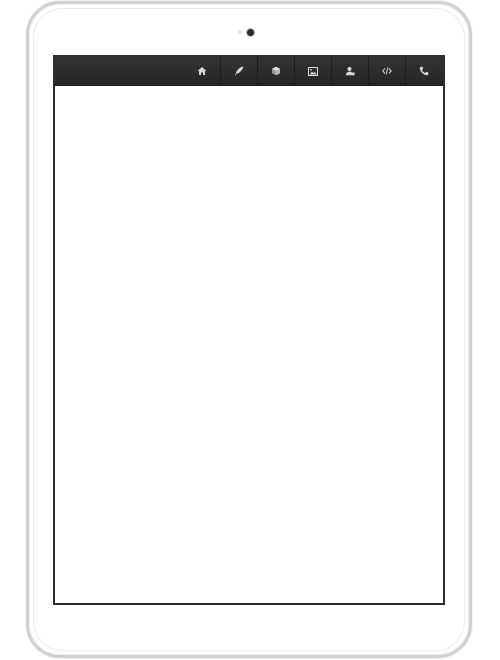 This screenshot has height=660, width=500. I want to click on user-icon, so click(350, 71).